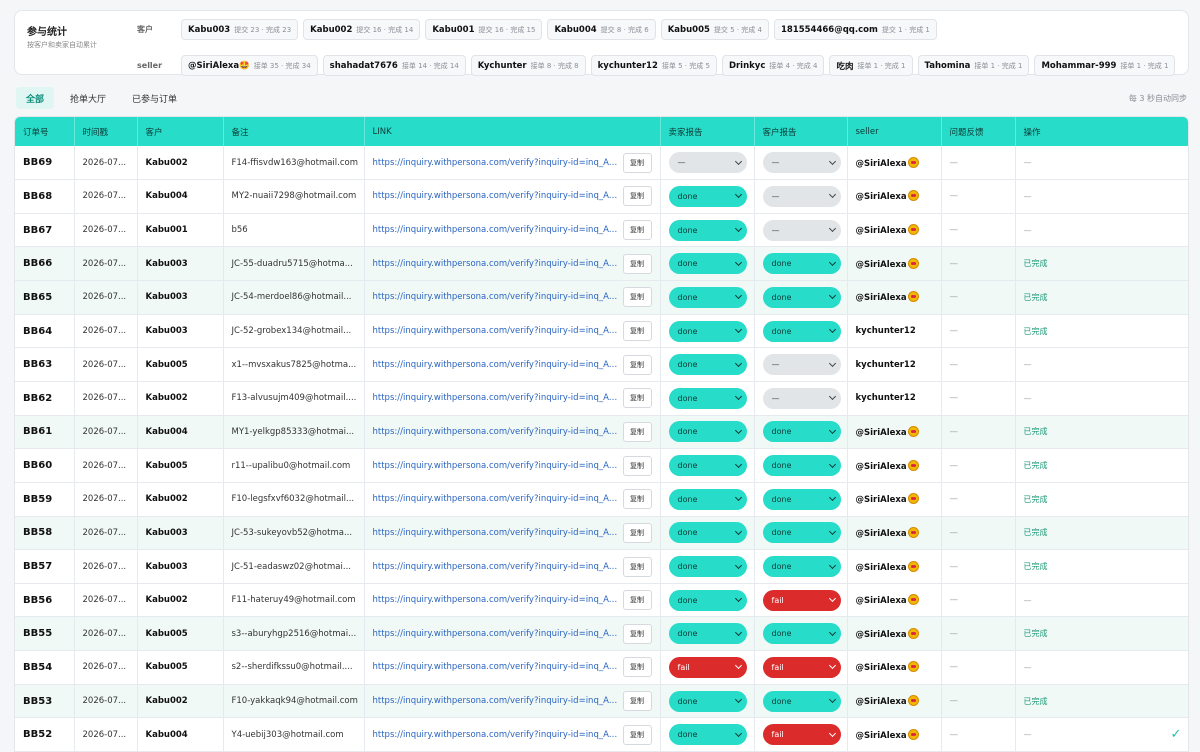 Image resolution: width=1200 pixels, height=752 pixels. I want to click on seller-chip: @SiriAlexa🤩 接单 35 · 完成 34, so click(249, 65).